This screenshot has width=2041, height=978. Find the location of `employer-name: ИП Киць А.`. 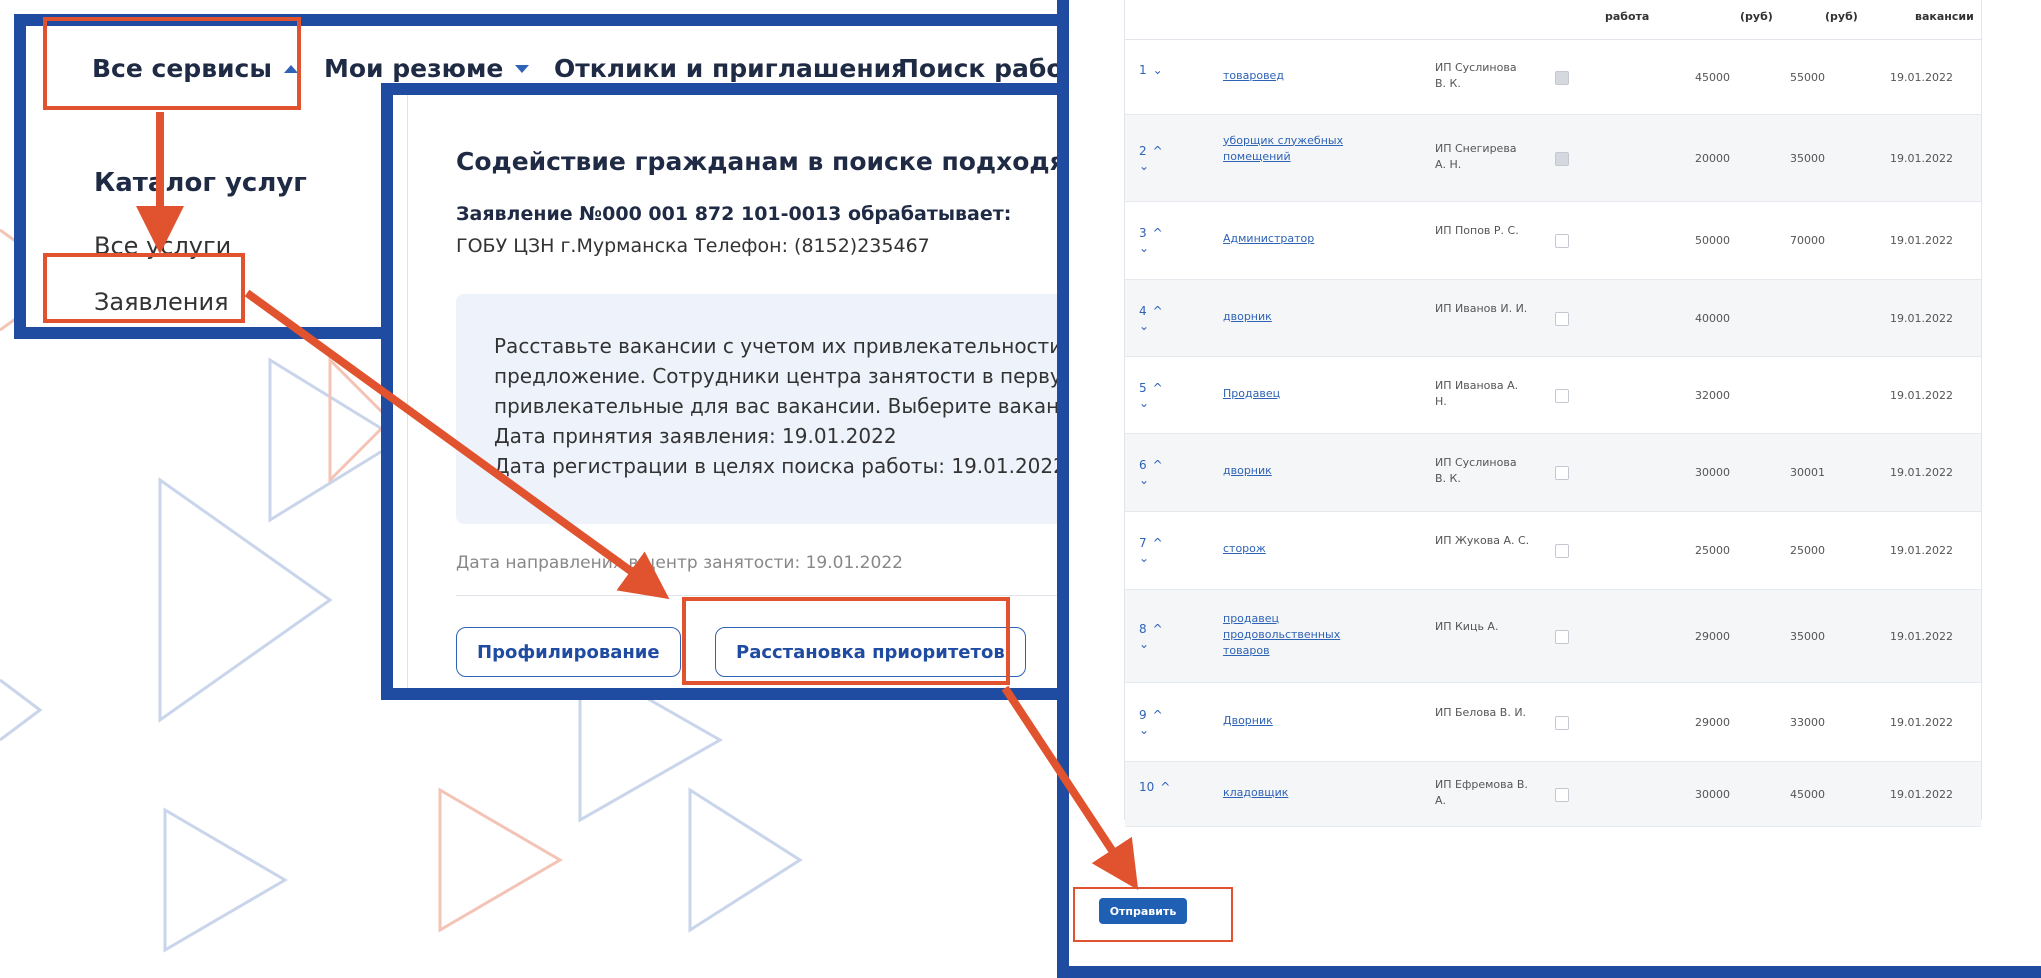

employer-name: ИП Киць А. is located at coordinates (1467, 626).